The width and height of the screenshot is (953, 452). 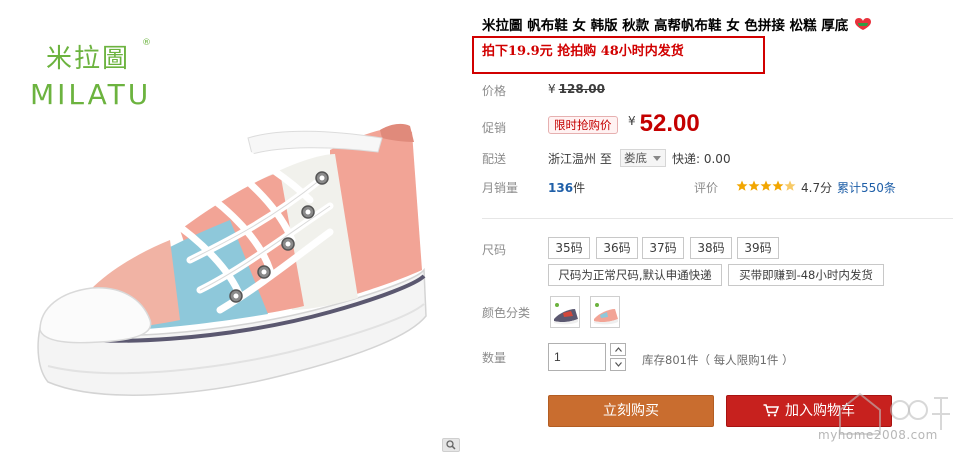 I want to click on sale-price-value: 52.00, so click(x=669, y=123).